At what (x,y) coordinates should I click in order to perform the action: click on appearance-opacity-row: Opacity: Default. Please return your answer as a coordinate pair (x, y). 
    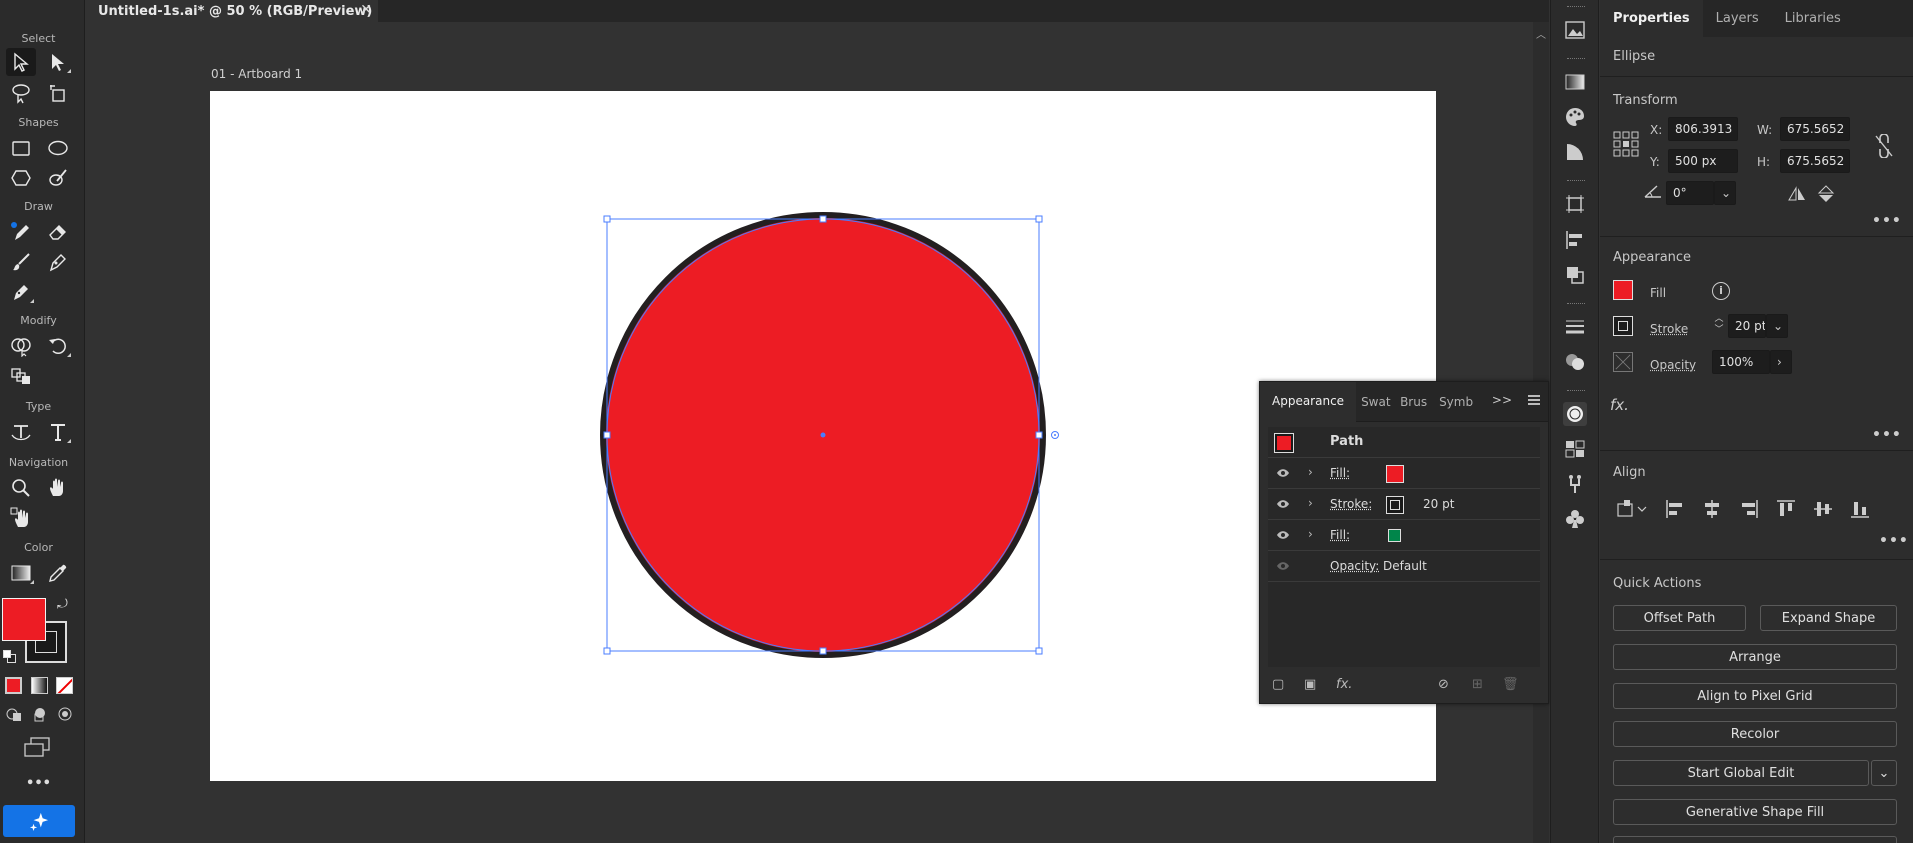
    Looking at the image, I should click on (1404, 566).